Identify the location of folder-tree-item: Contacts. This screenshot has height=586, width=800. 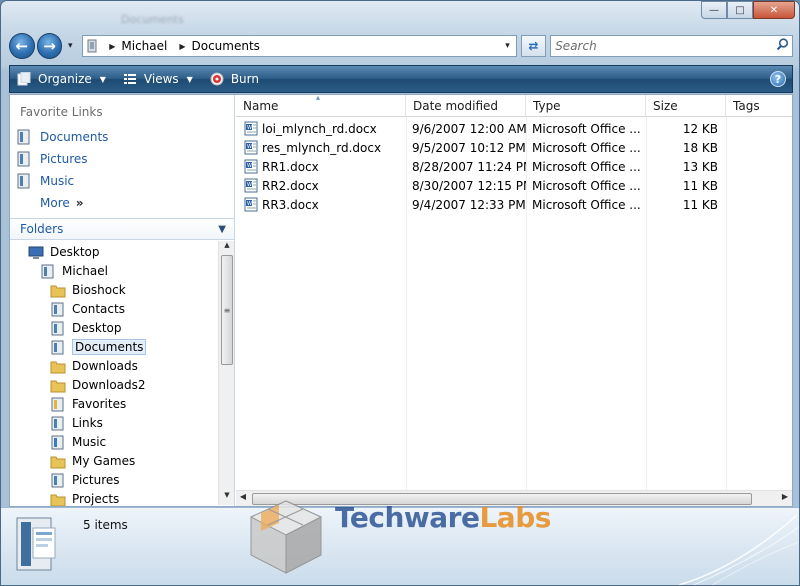
(87, 309).